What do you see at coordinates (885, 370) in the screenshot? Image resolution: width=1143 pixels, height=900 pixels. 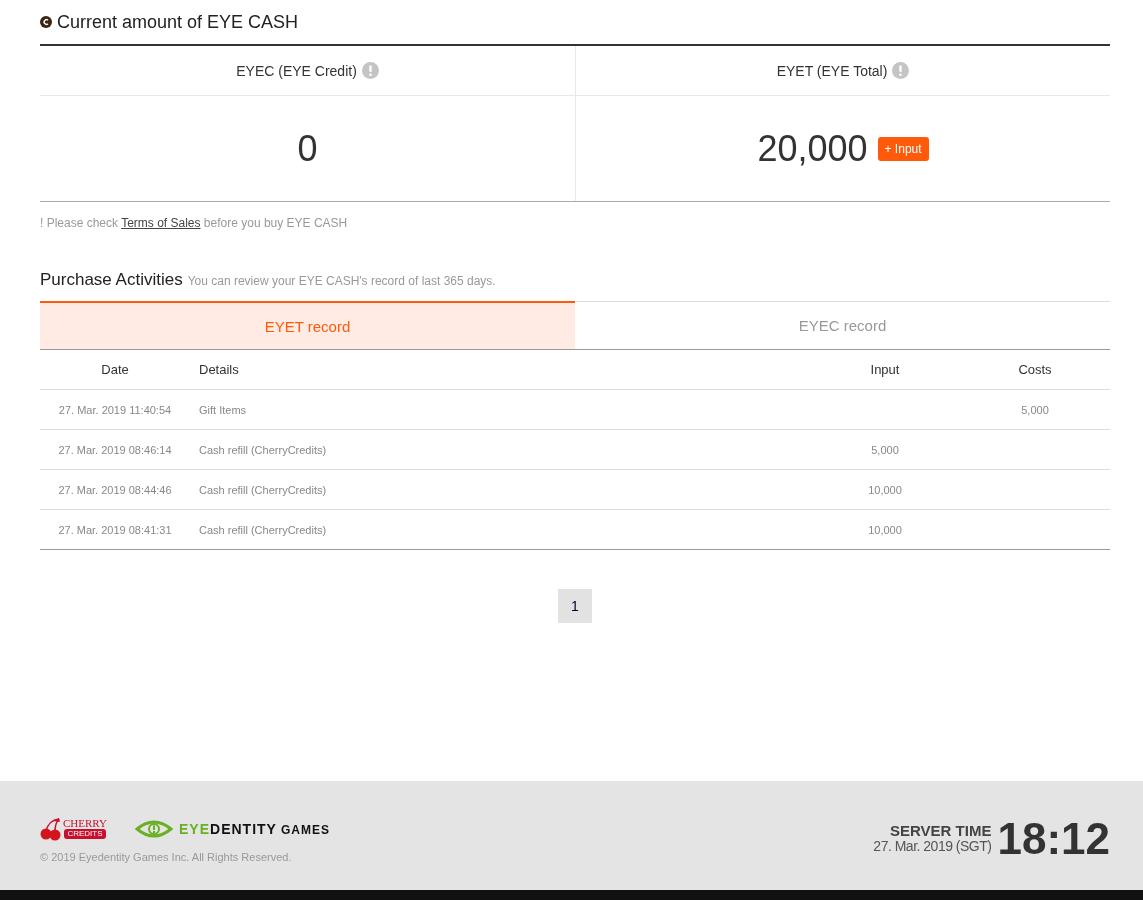 I see `column-header: Input` at bounding box center [885, 370].